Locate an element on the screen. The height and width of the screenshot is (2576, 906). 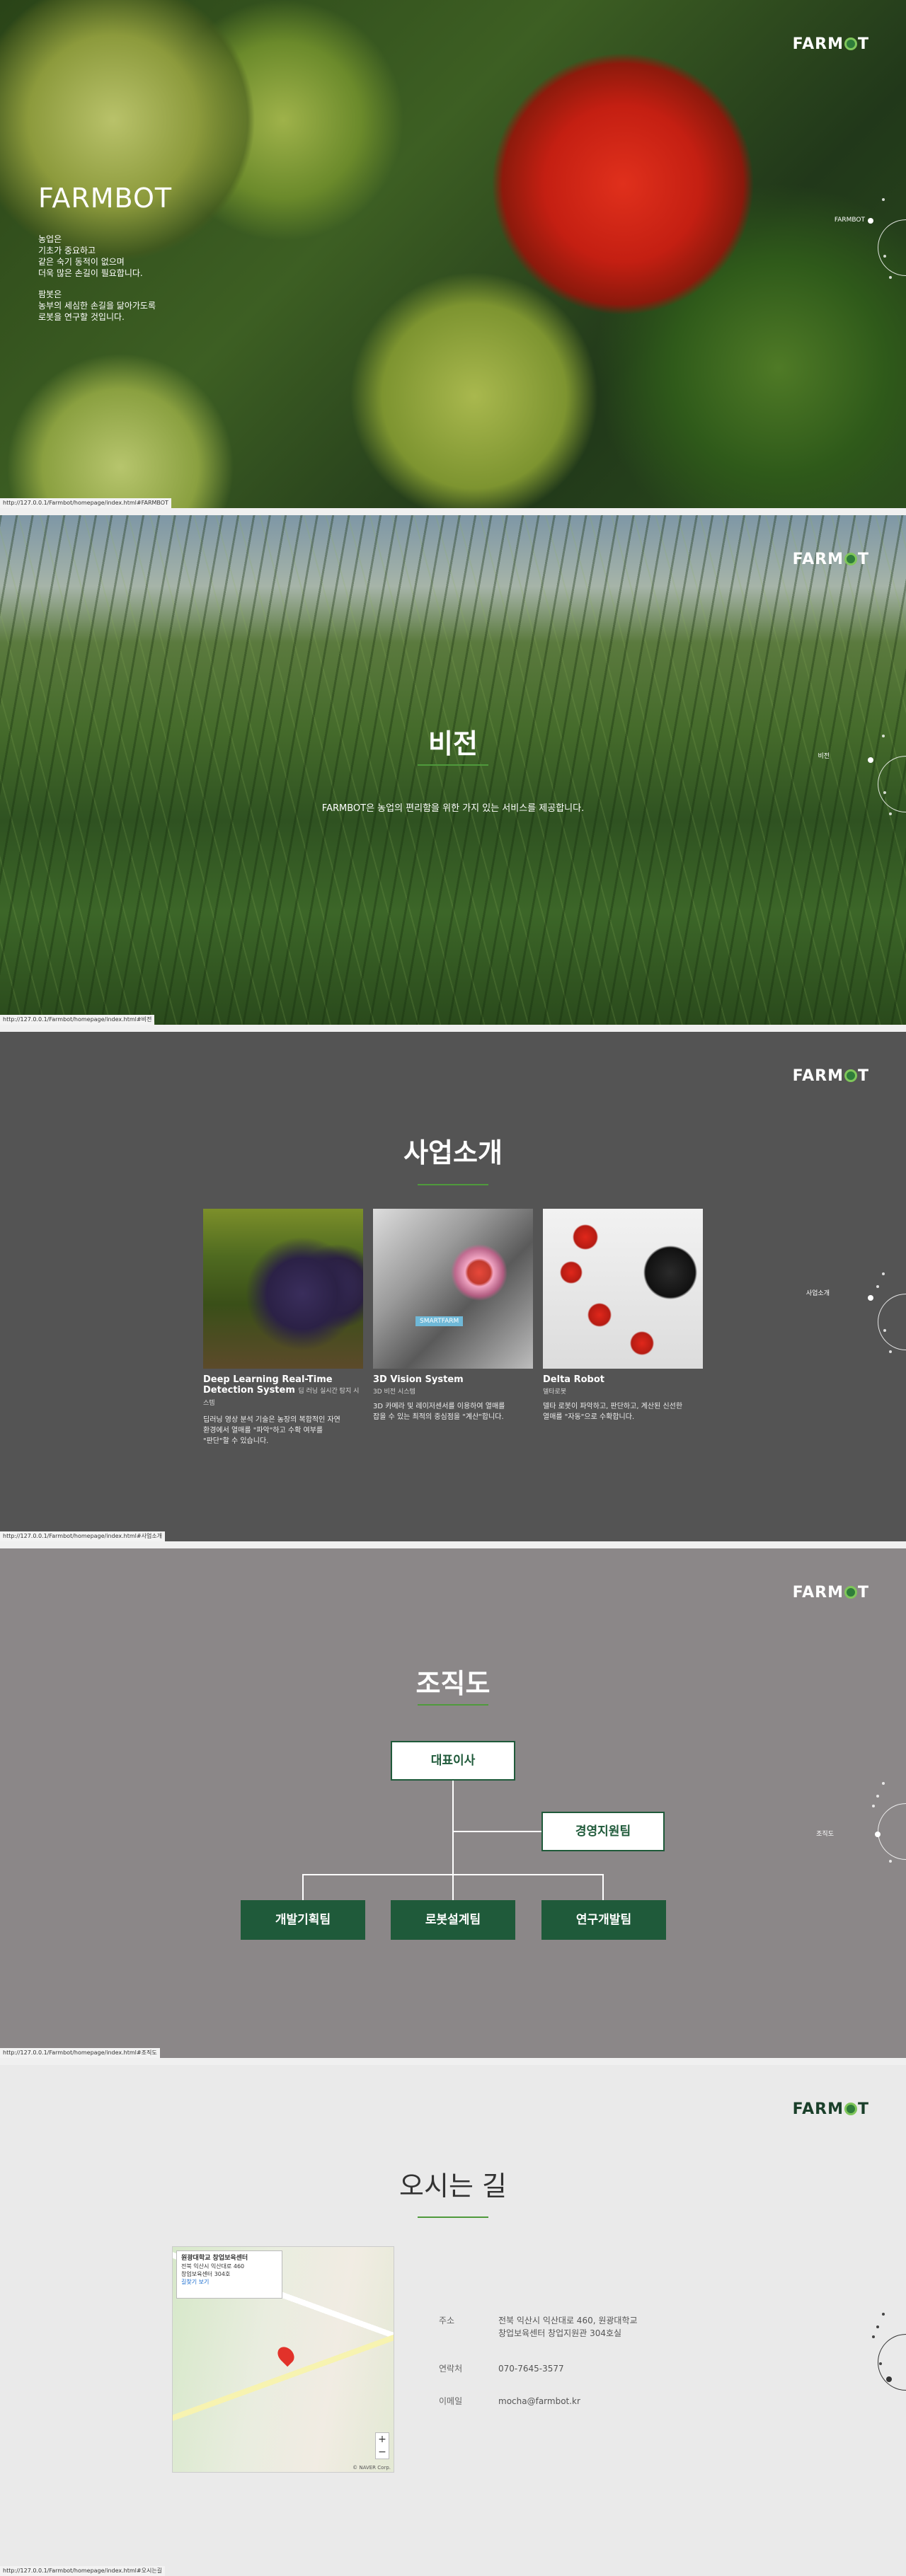
nav-label: 조직도 is located at coordinates (825, 1835).